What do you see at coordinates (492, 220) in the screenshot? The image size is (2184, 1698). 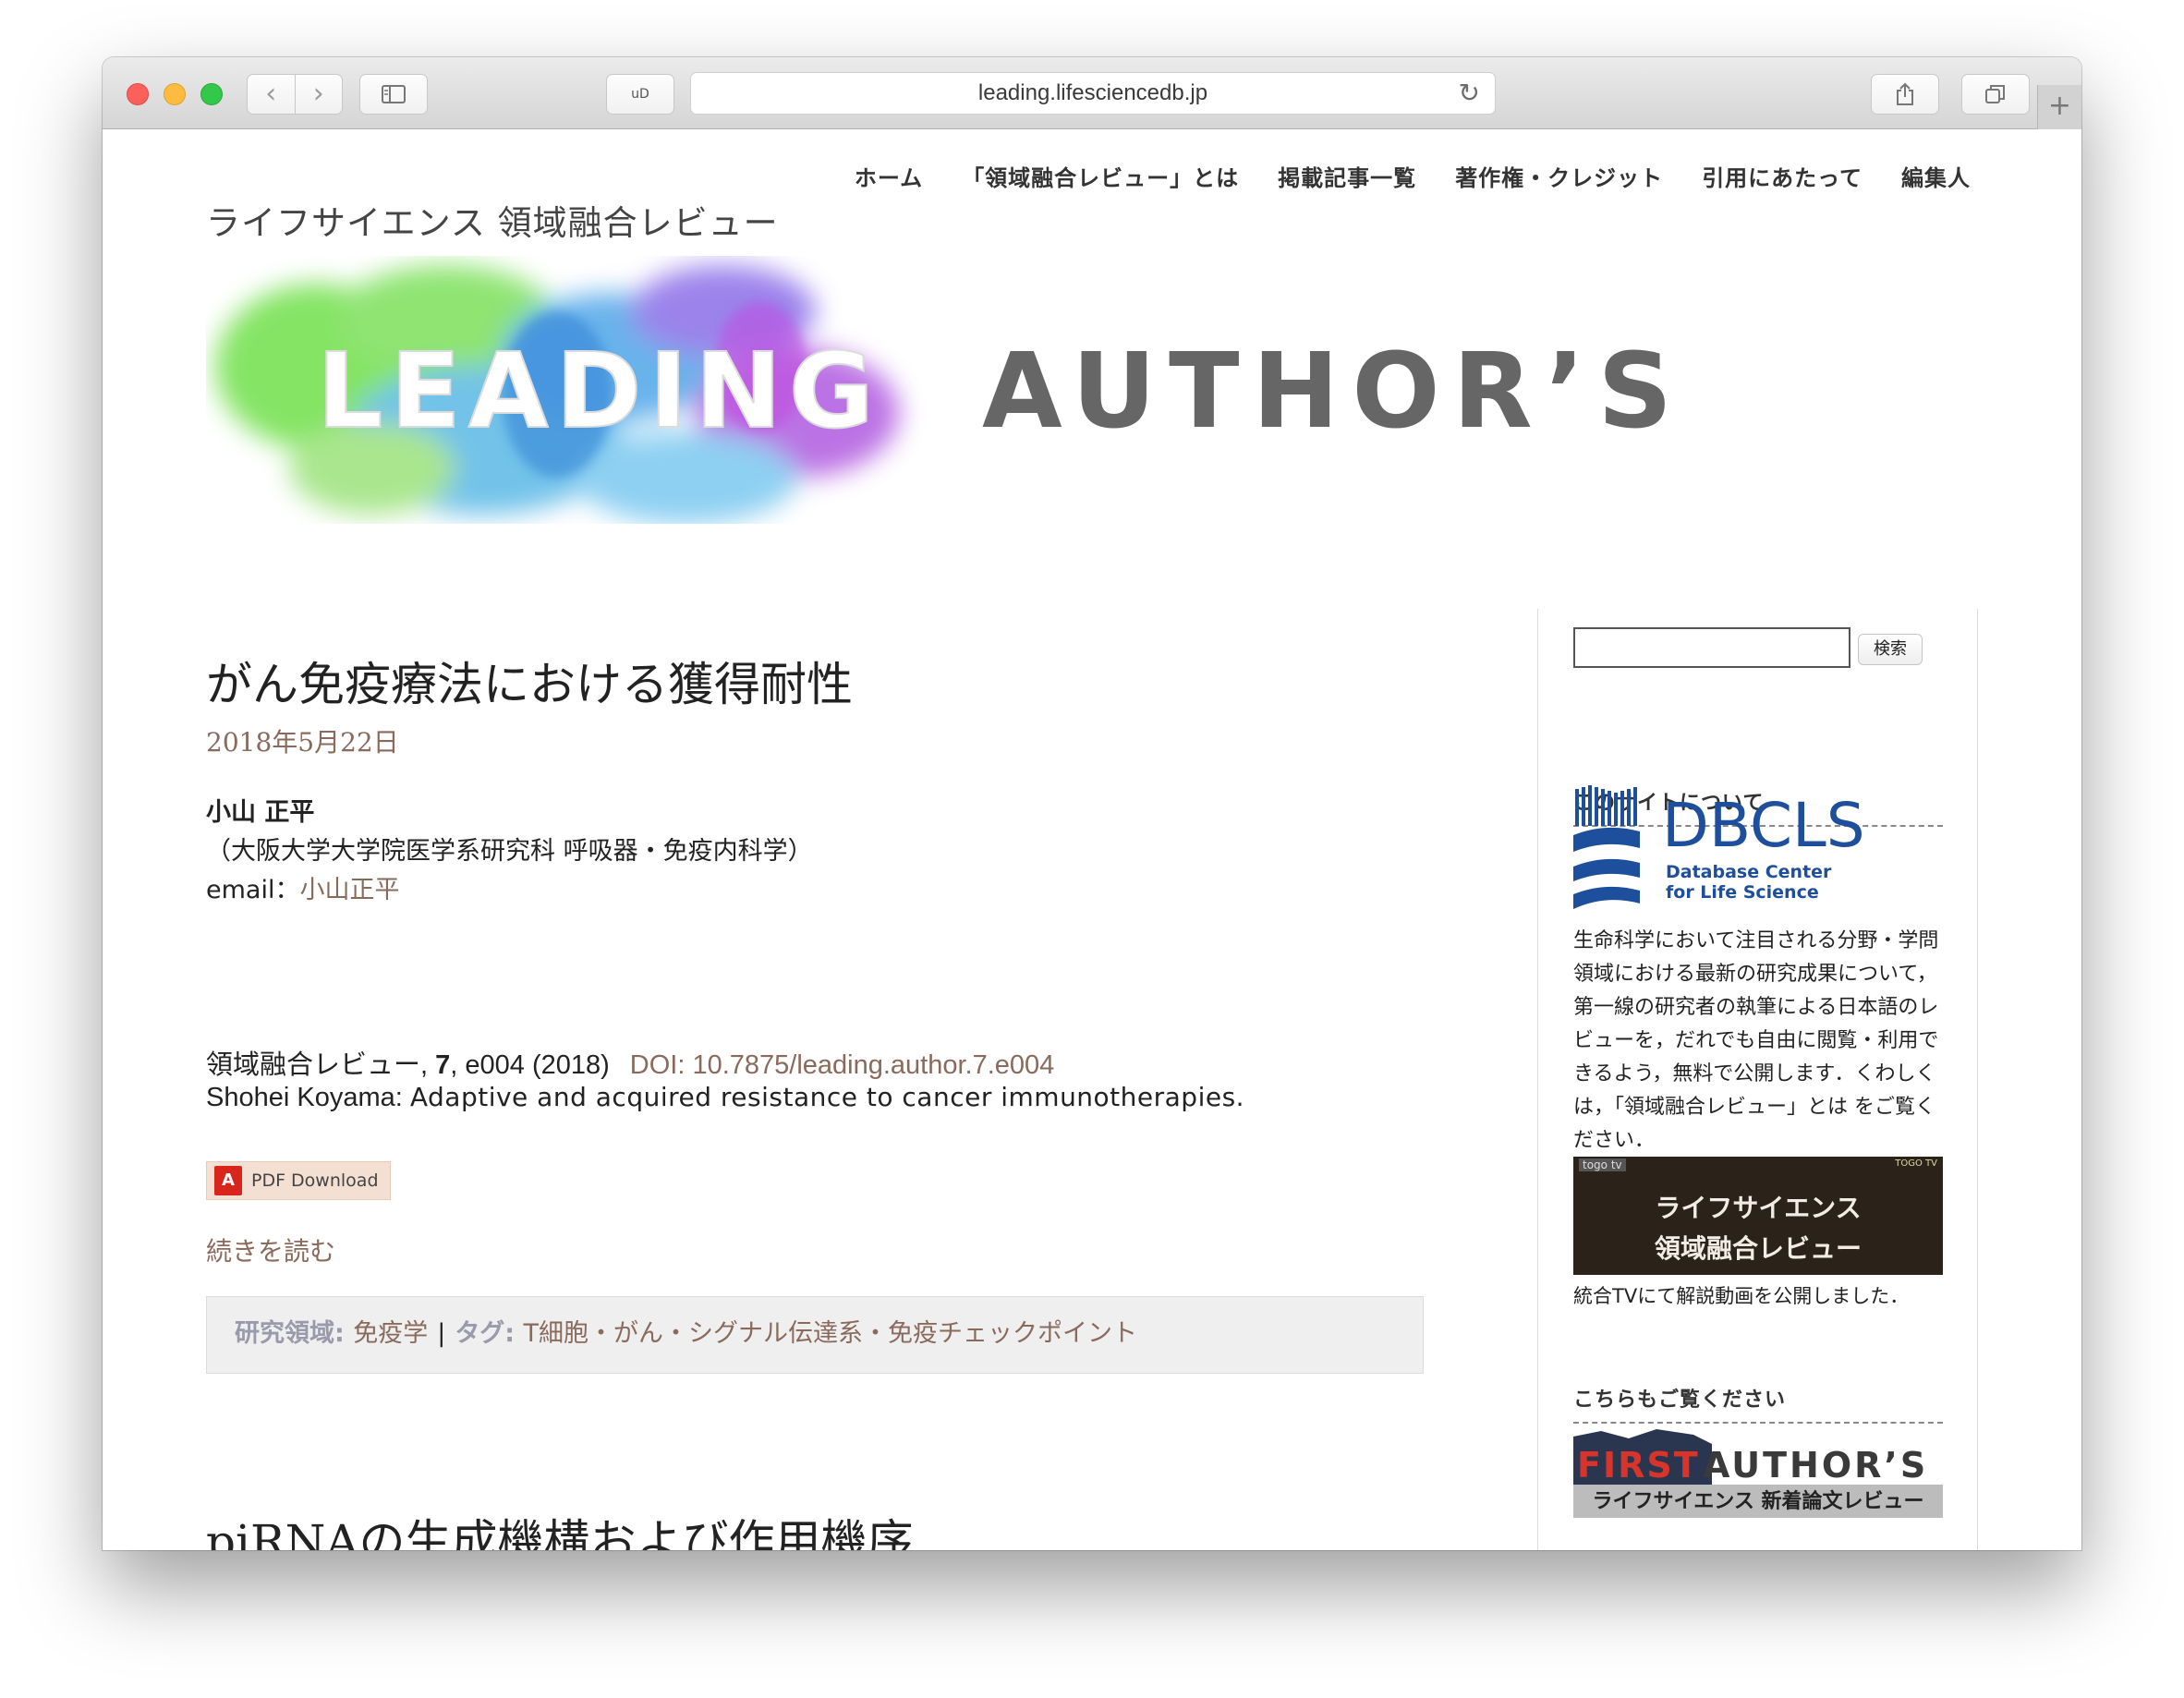 I see `site-title: ライフサイエンス 領域融合レビュー` at bounding box center [492, 220].